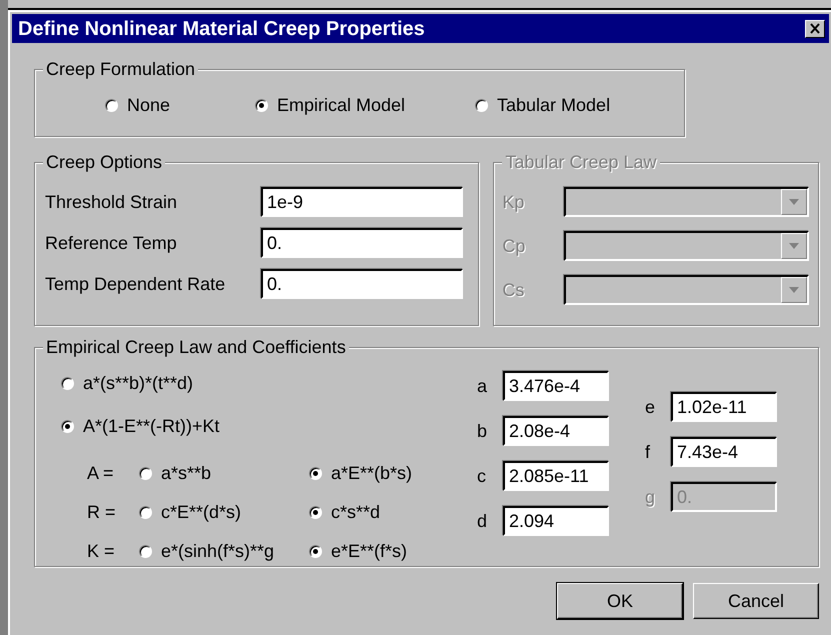 This screenshot has width=831, height=635. Describe the element at coordinates (362, 202) in the screenshot. I see `input-field: 1e-9` at that location.